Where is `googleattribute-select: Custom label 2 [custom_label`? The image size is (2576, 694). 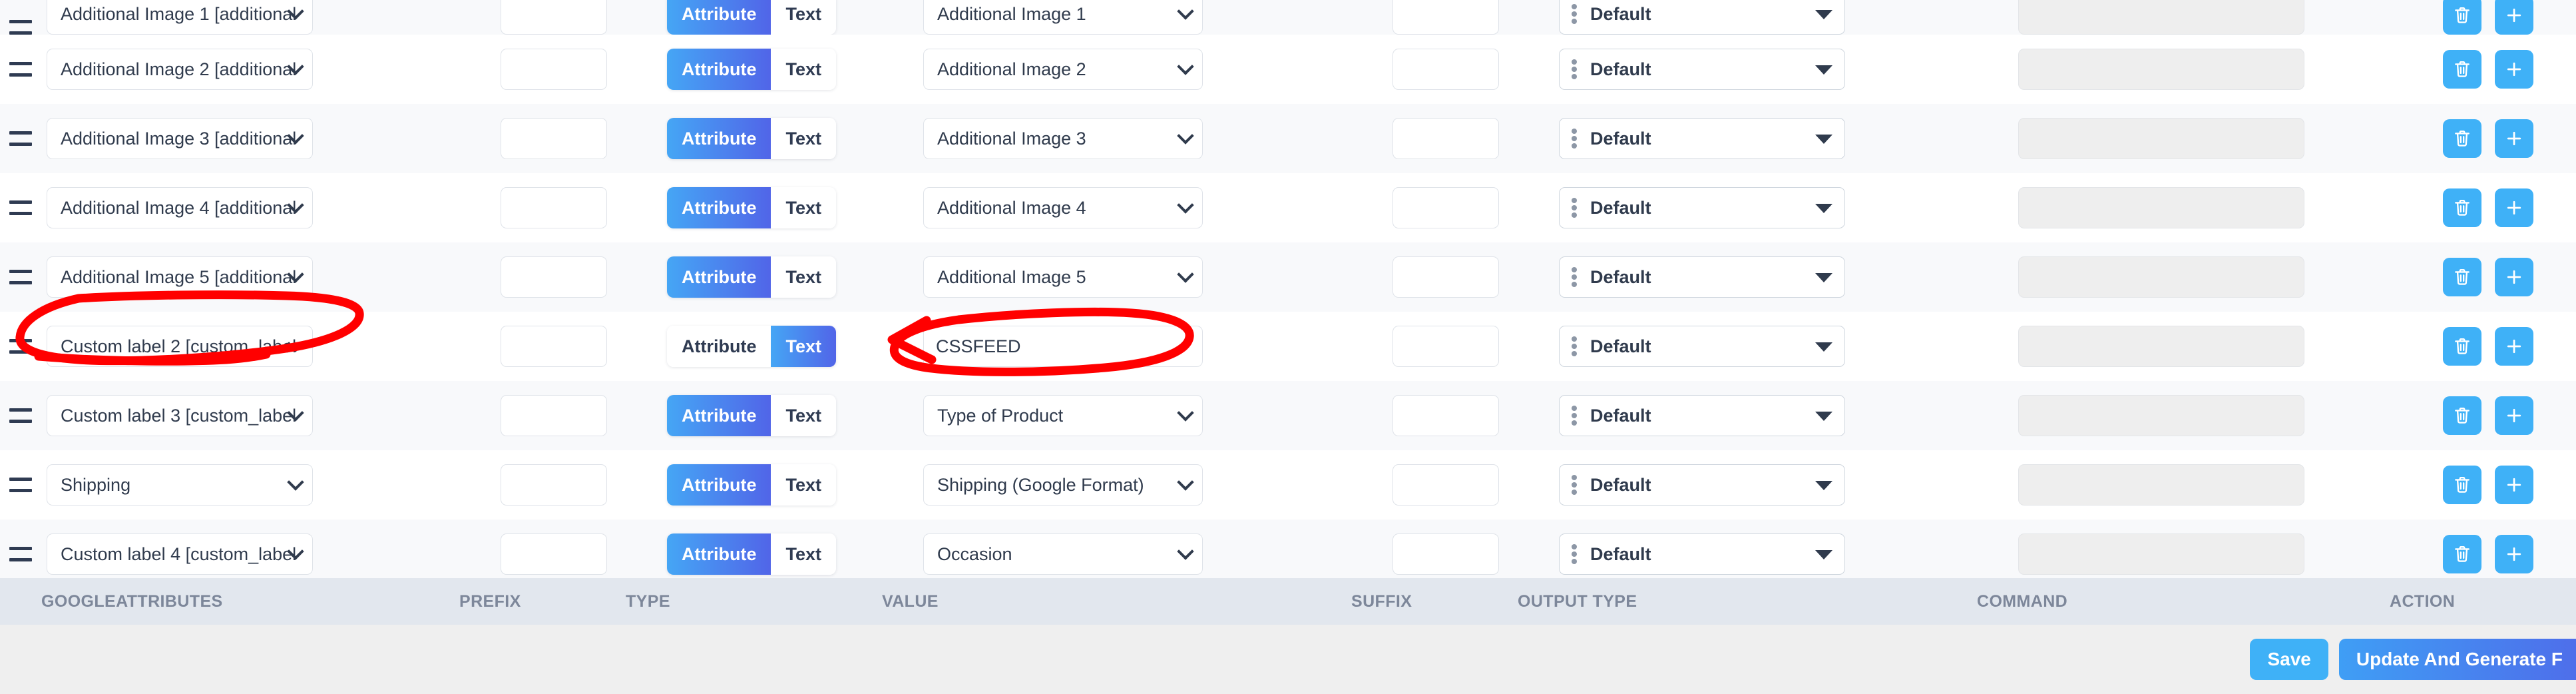 googleattribute-select: Custom label 2 [custom_label is located at coordinates (180, 346).